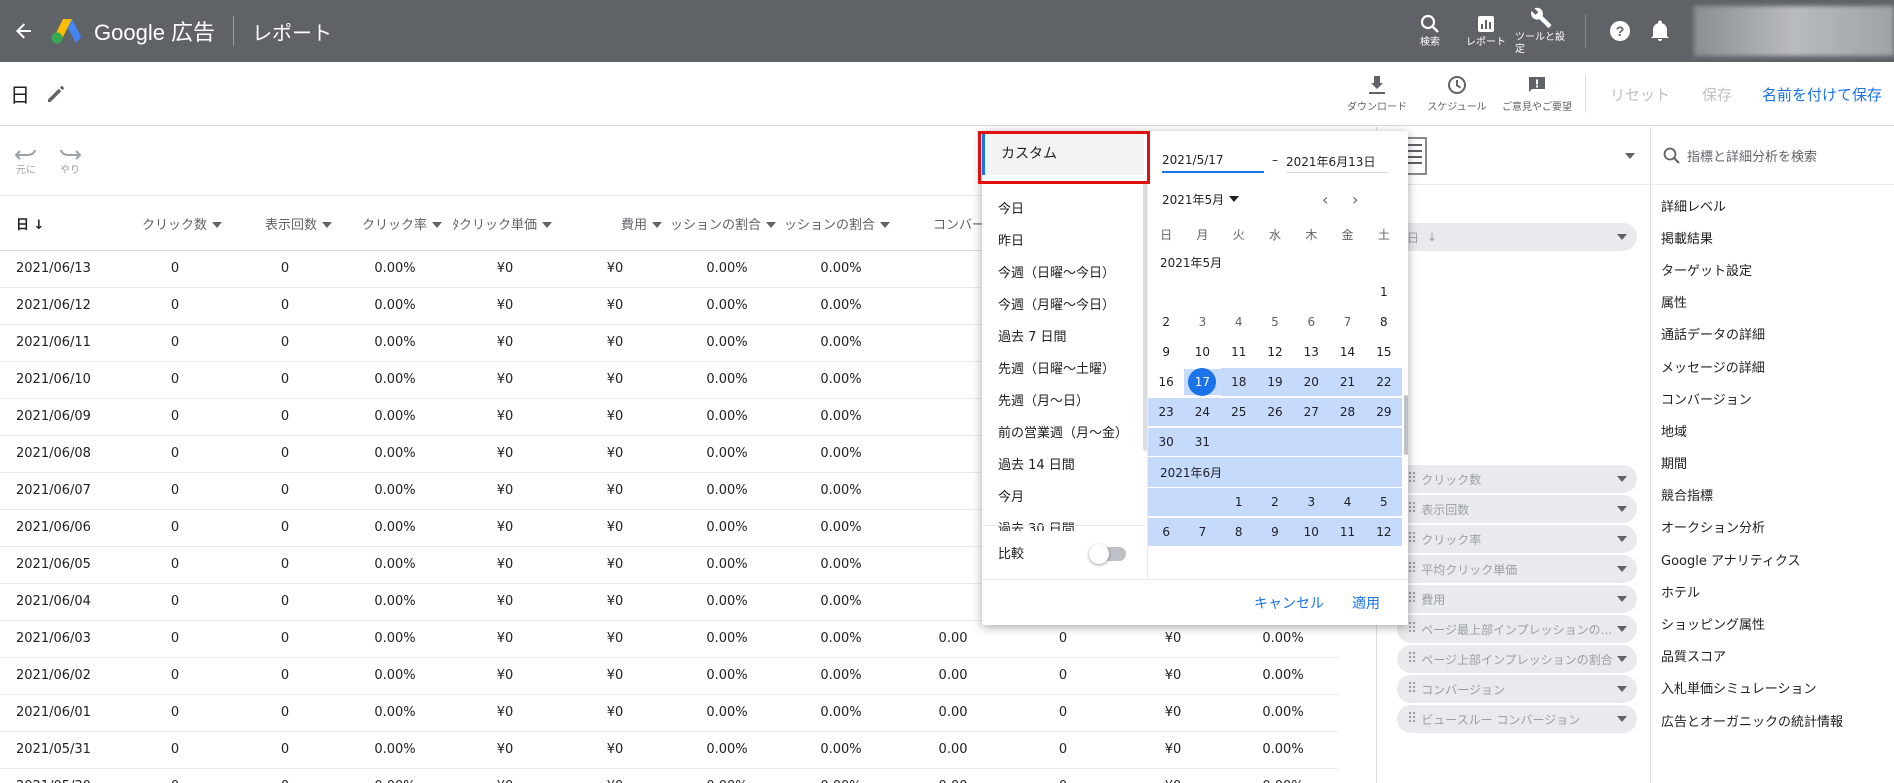  I want to click on column-chip: ⠿ コンバージョン, so click(1517, 689).